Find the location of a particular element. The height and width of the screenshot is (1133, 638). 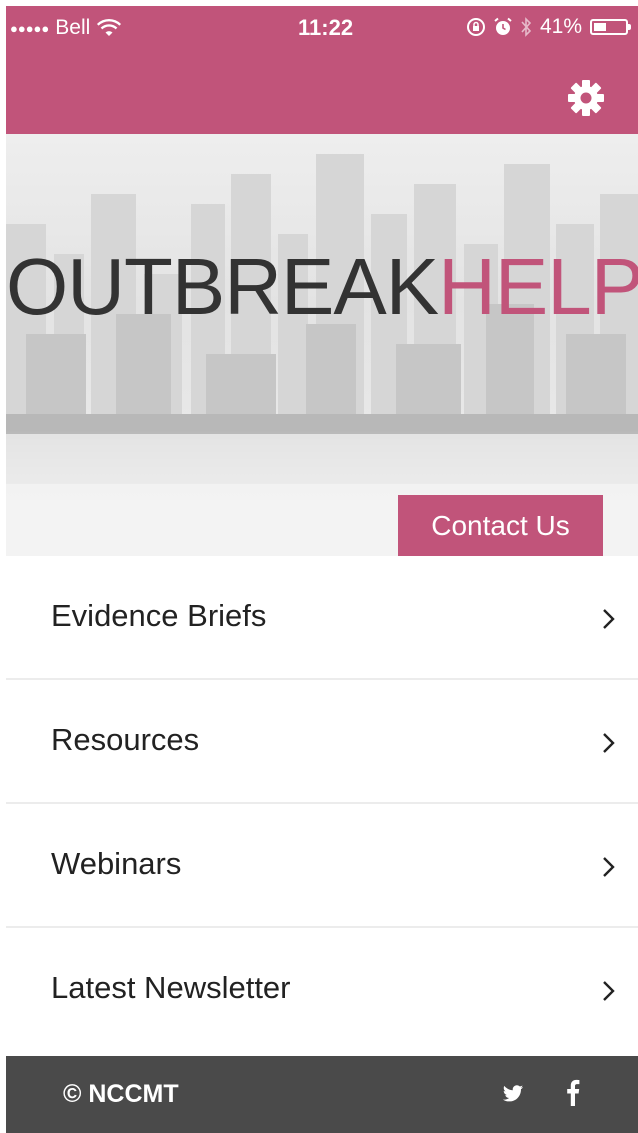

menu-item-evidence-briefs: Evidence Briefs is located at coordinates (322, 618).